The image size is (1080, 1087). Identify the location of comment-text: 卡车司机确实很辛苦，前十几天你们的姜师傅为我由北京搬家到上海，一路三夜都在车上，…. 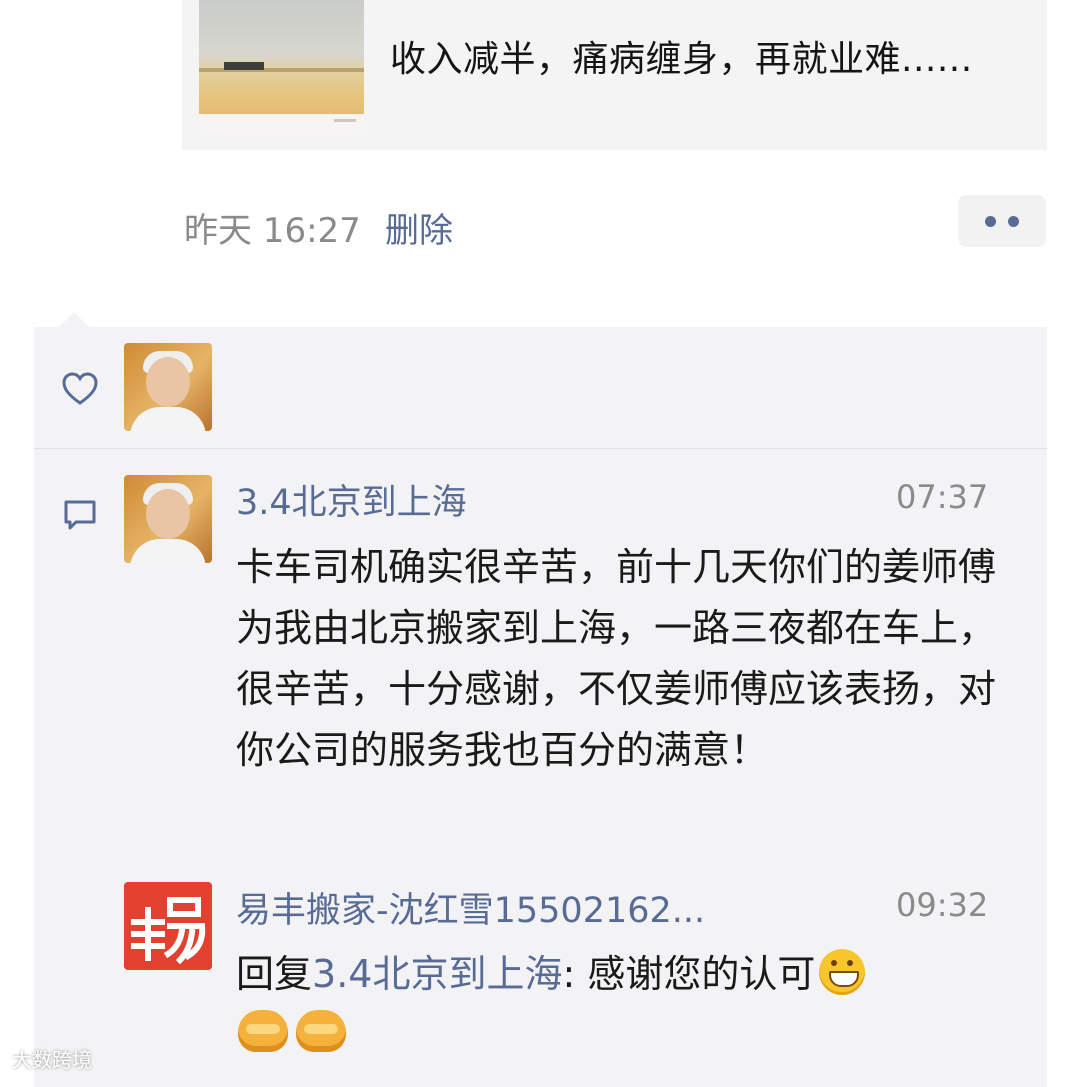
(616, 658).